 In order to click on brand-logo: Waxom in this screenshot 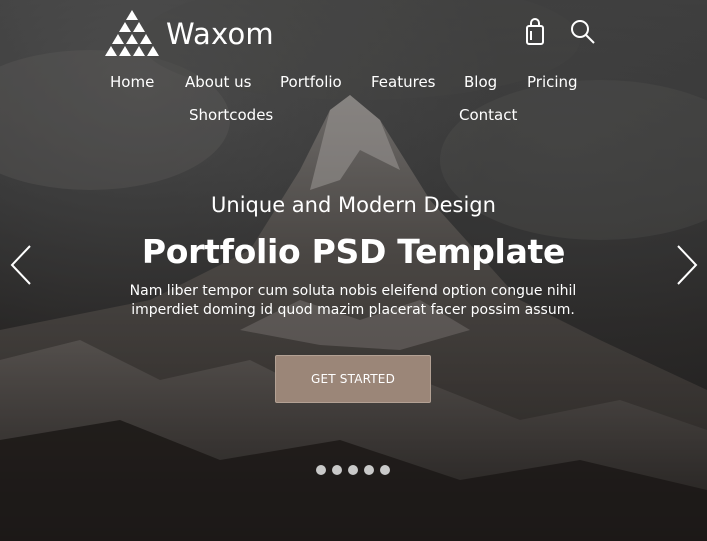, I will do `click(189, 34)`.